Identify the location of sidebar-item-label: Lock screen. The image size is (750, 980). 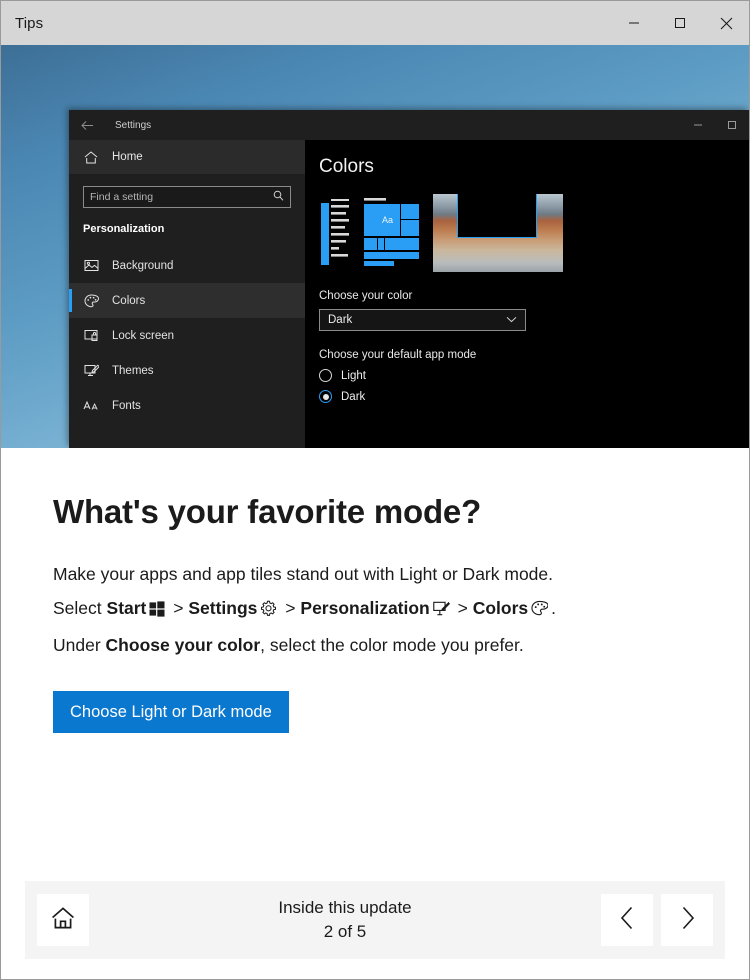
(143, 335).